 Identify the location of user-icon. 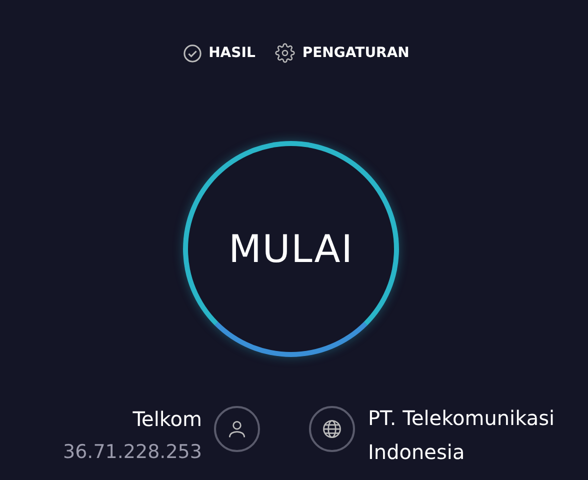
(237, 429).